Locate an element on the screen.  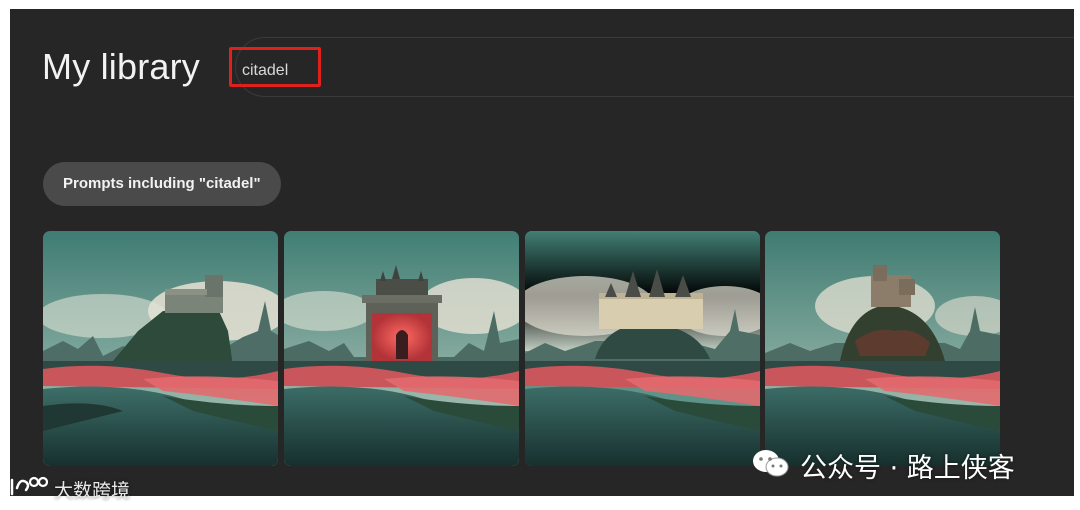
wechat-icon is located at coordinates (771, 469).